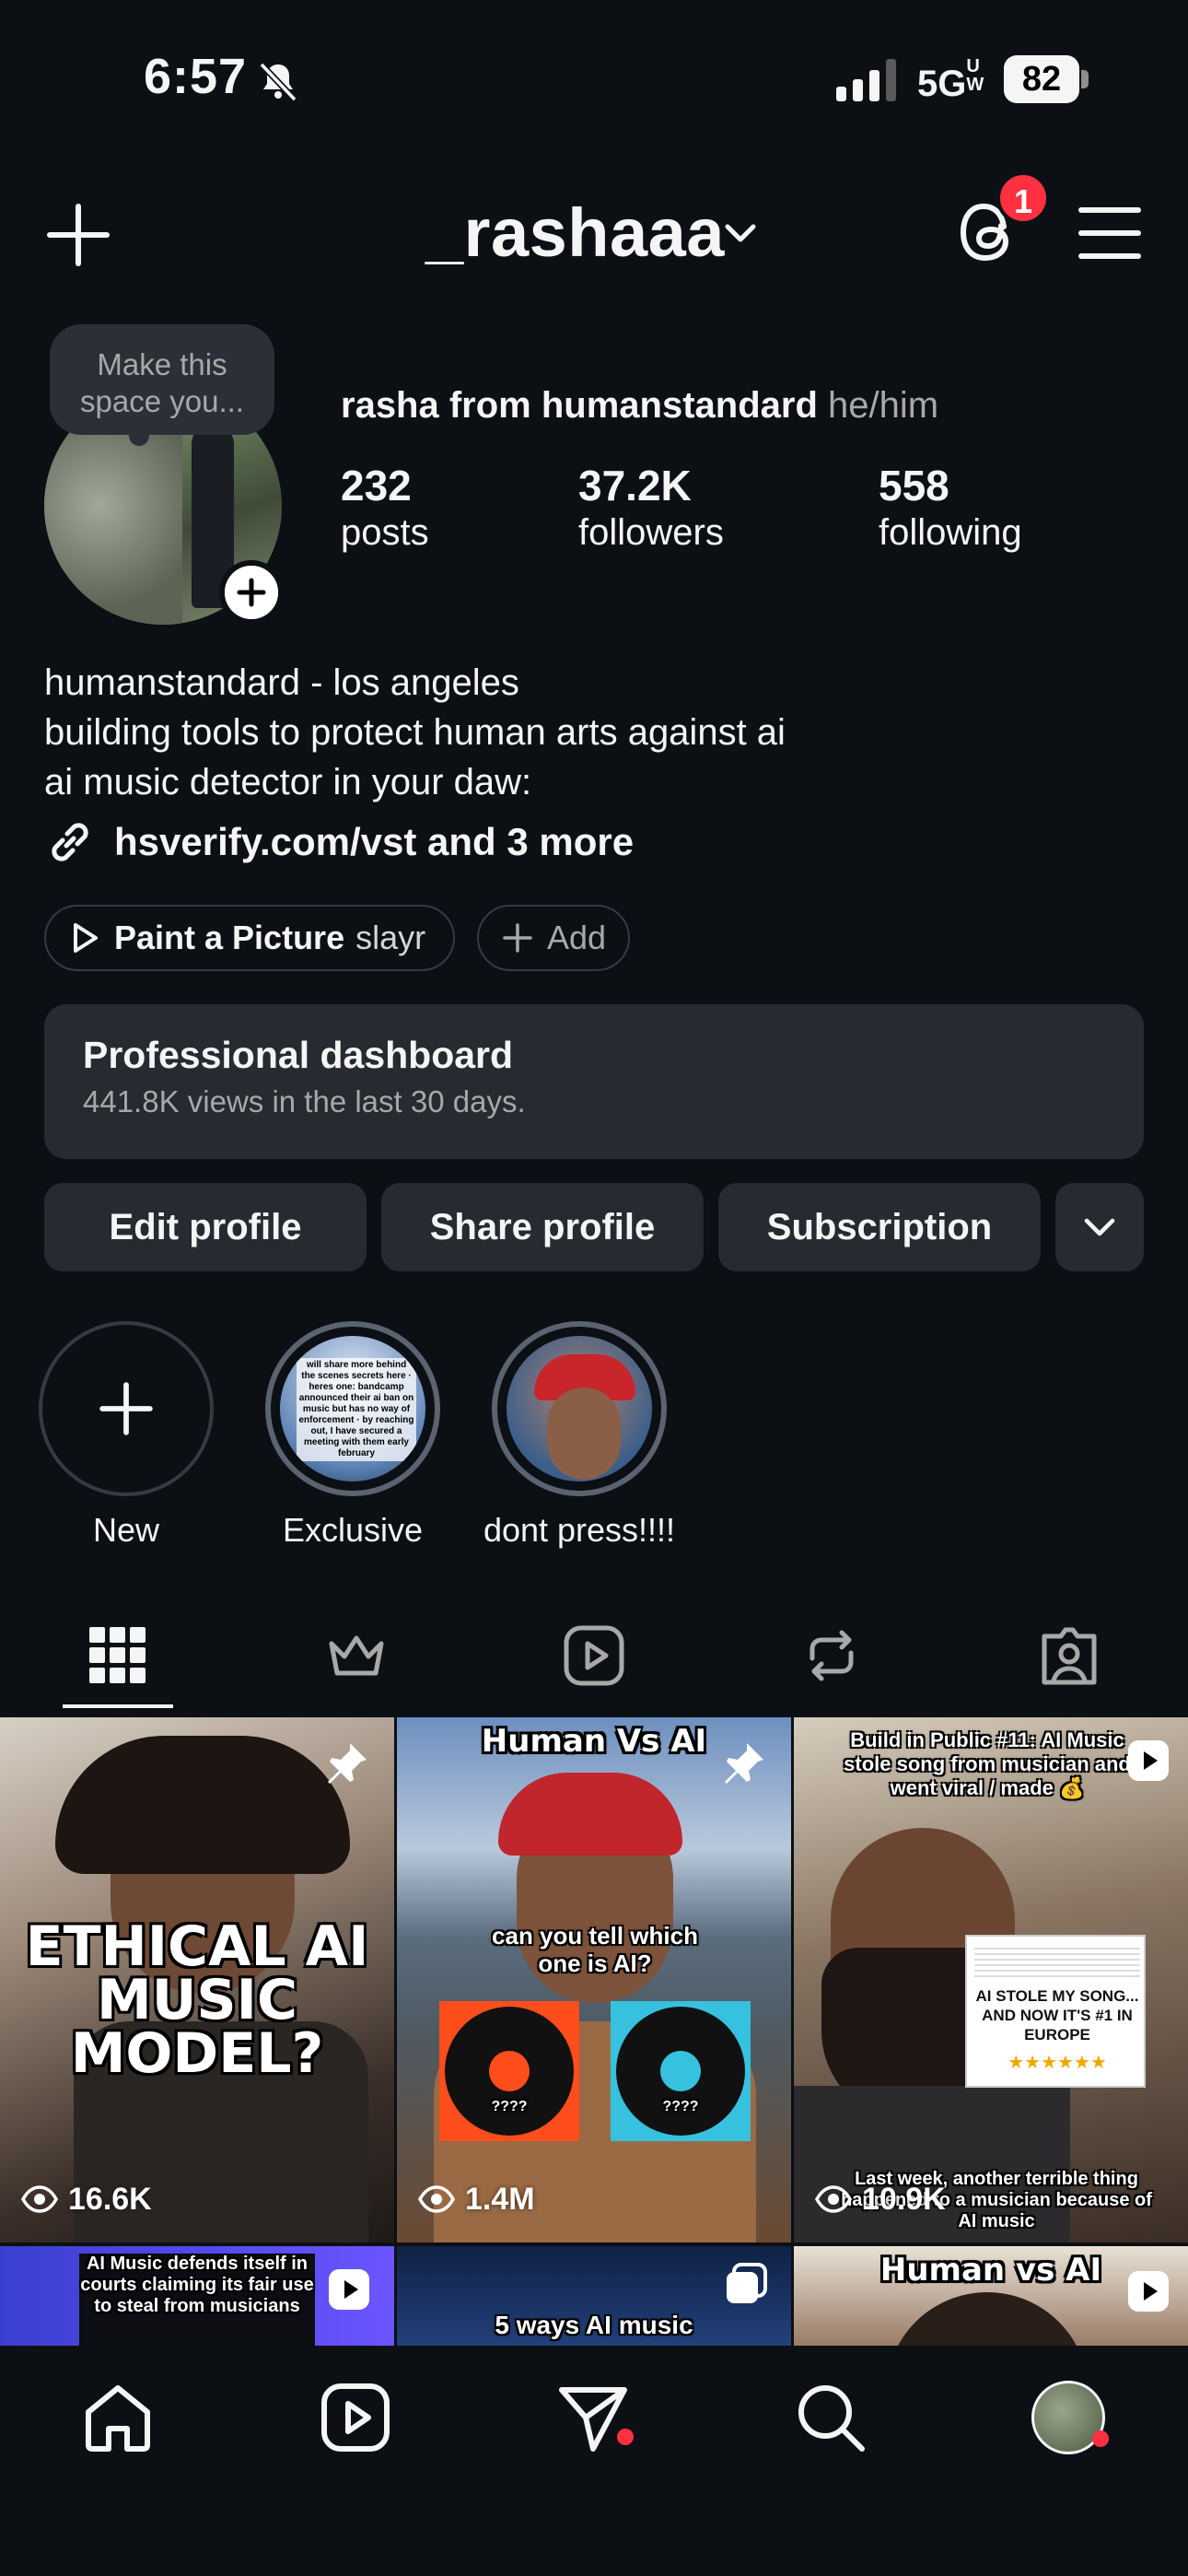 This screenshot has height=2576, width=1188. Describe the element at coordinates (625, 2437) in the screenshot. I see `unread-dot` at that location.